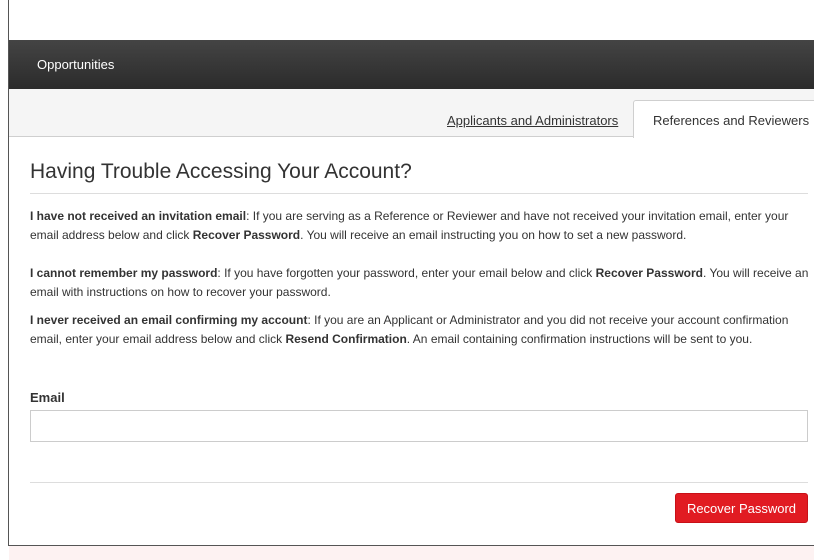 The height and width of the screenshot is (560, 814). Describe the element at coordinates (731, 120) in the screenshot. I see `tab-references-reviewers-label: References and Reviewers` at that location.